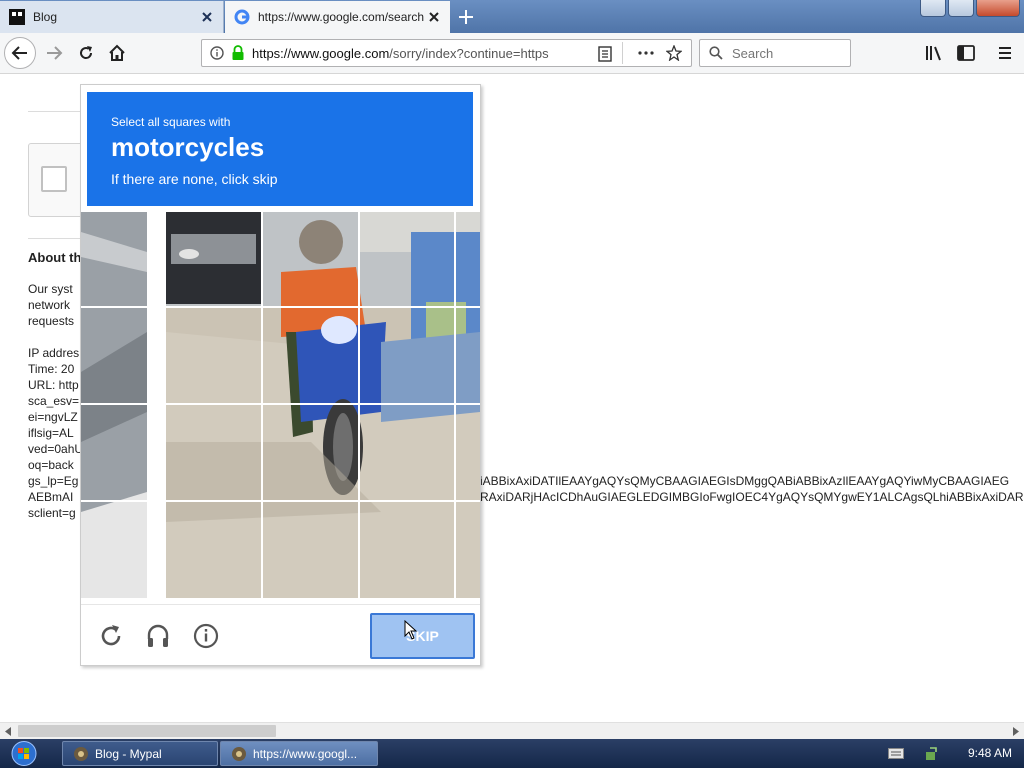 This screenshot has width=1024, height=768. I want to click on mypal-app-icon, so click(239, 753).